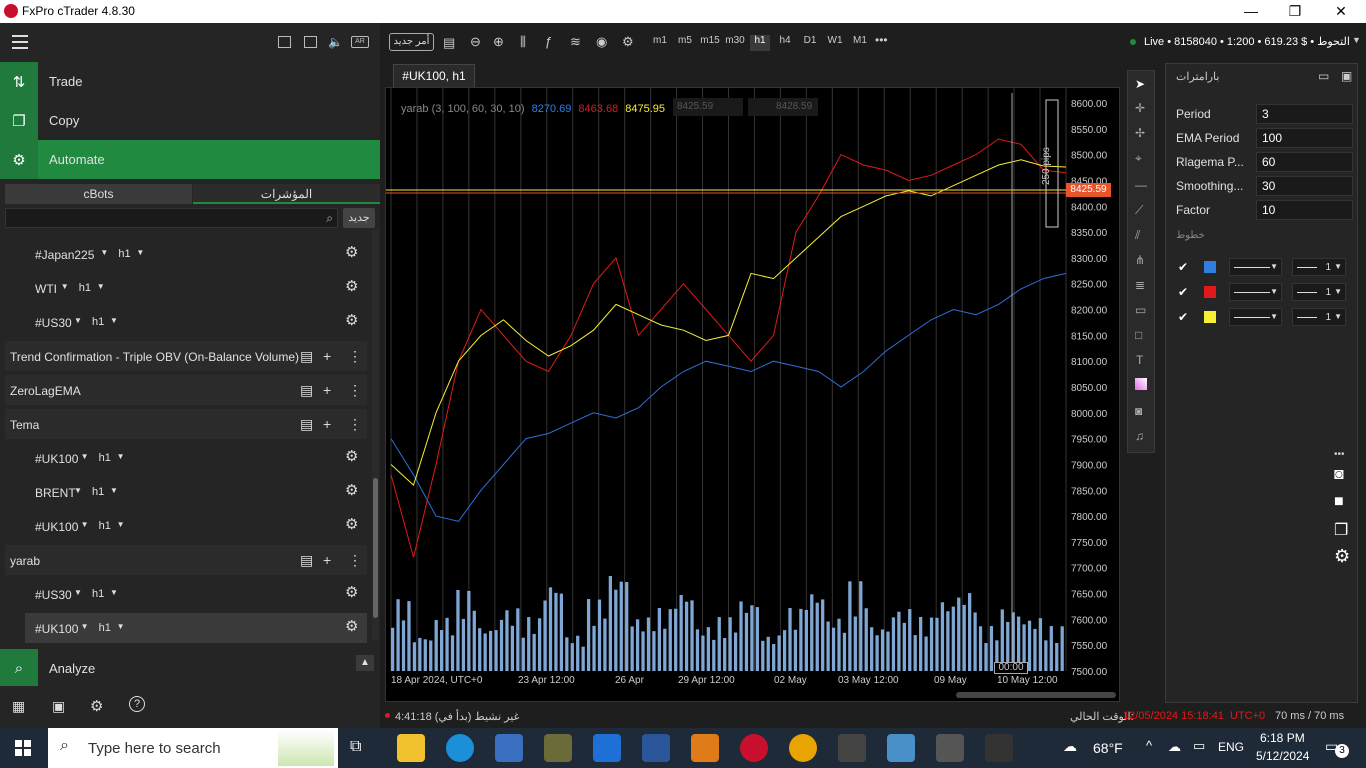 The height and width of the screenshot is (768, 1366). I want to click on trendline-icon: ⟋, so click(1139, 210).